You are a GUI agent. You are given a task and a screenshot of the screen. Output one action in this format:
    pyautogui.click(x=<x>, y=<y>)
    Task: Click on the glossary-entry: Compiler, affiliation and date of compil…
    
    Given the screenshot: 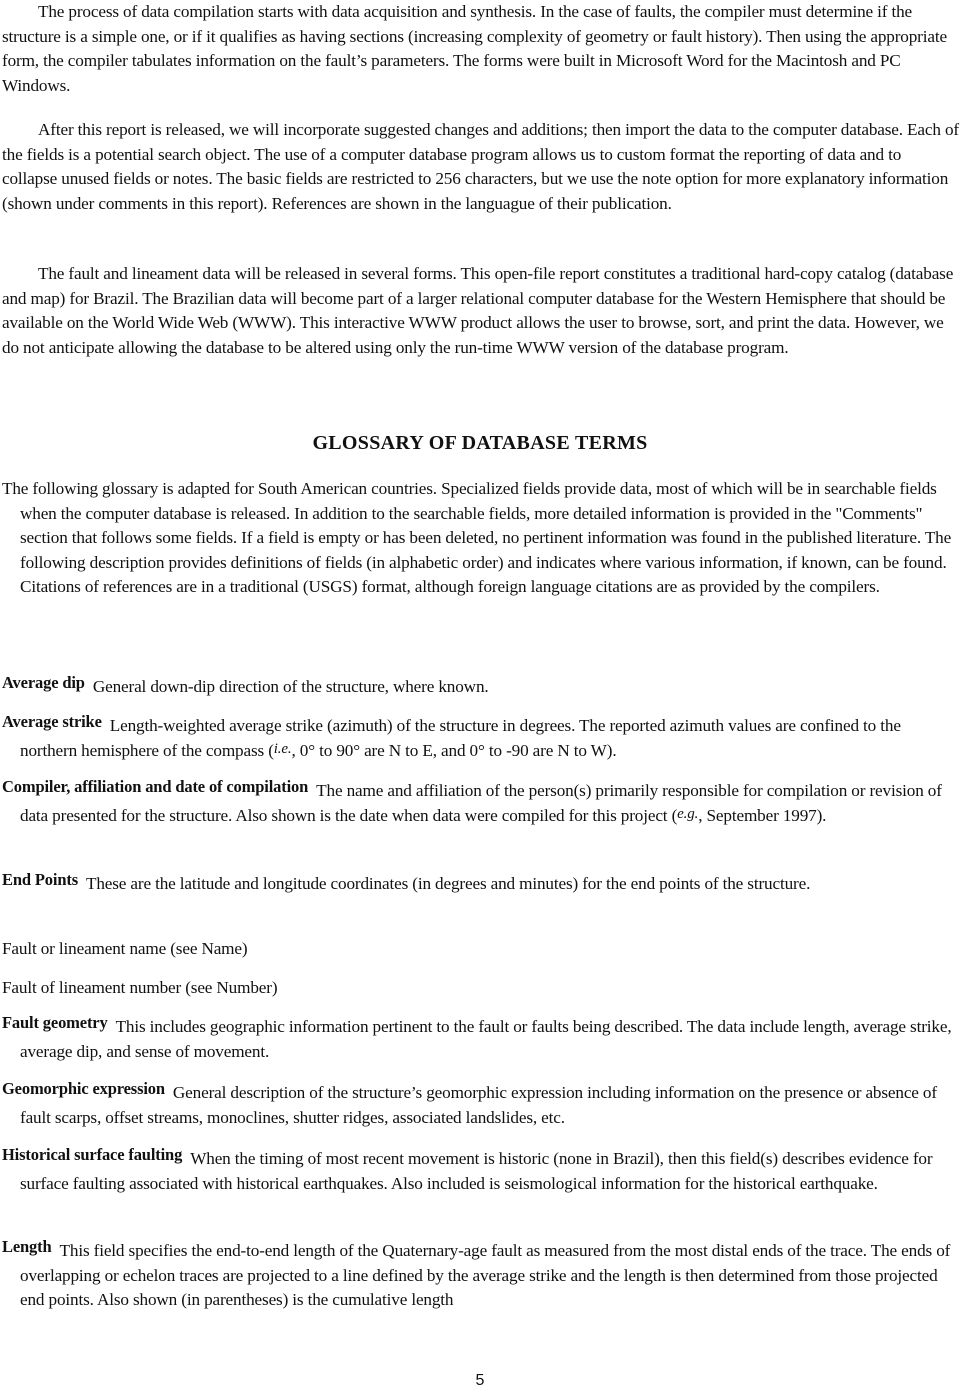 What is the action you would take?
    pyautogui.click(x=481, y=803)
    